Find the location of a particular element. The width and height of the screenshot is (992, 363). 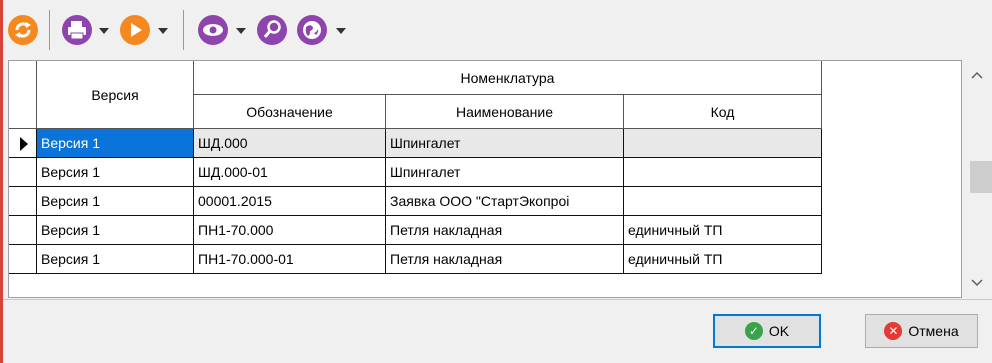

chevron-up-icon is located at coordinates (977, 75).